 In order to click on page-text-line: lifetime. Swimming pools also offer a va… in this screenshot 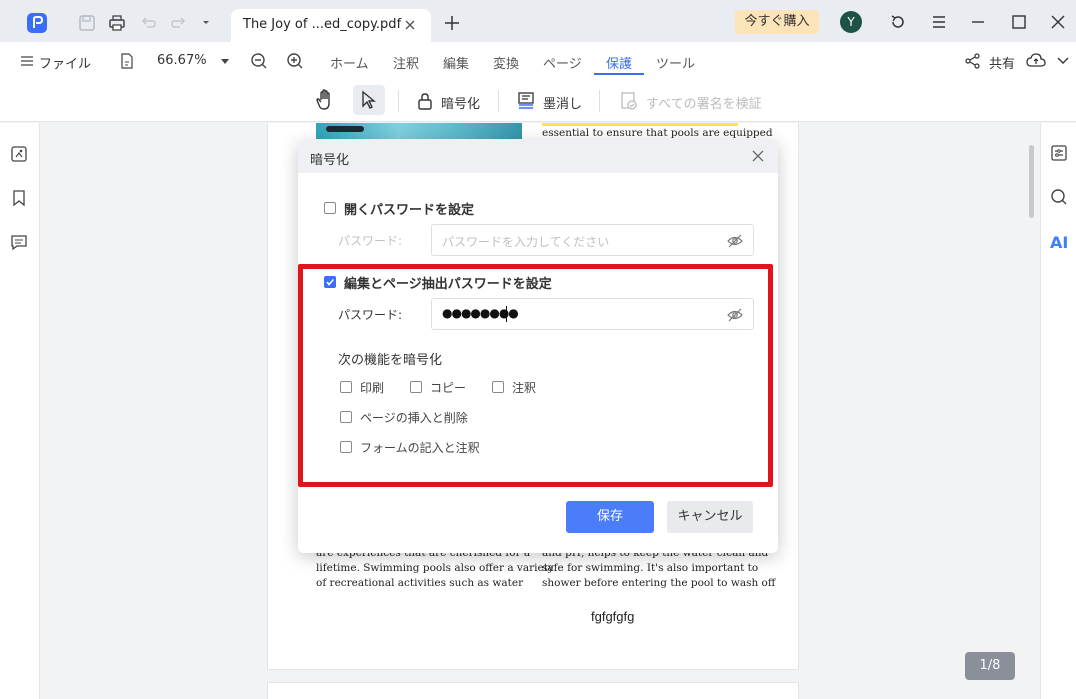, I will do `click(435, 568)`.